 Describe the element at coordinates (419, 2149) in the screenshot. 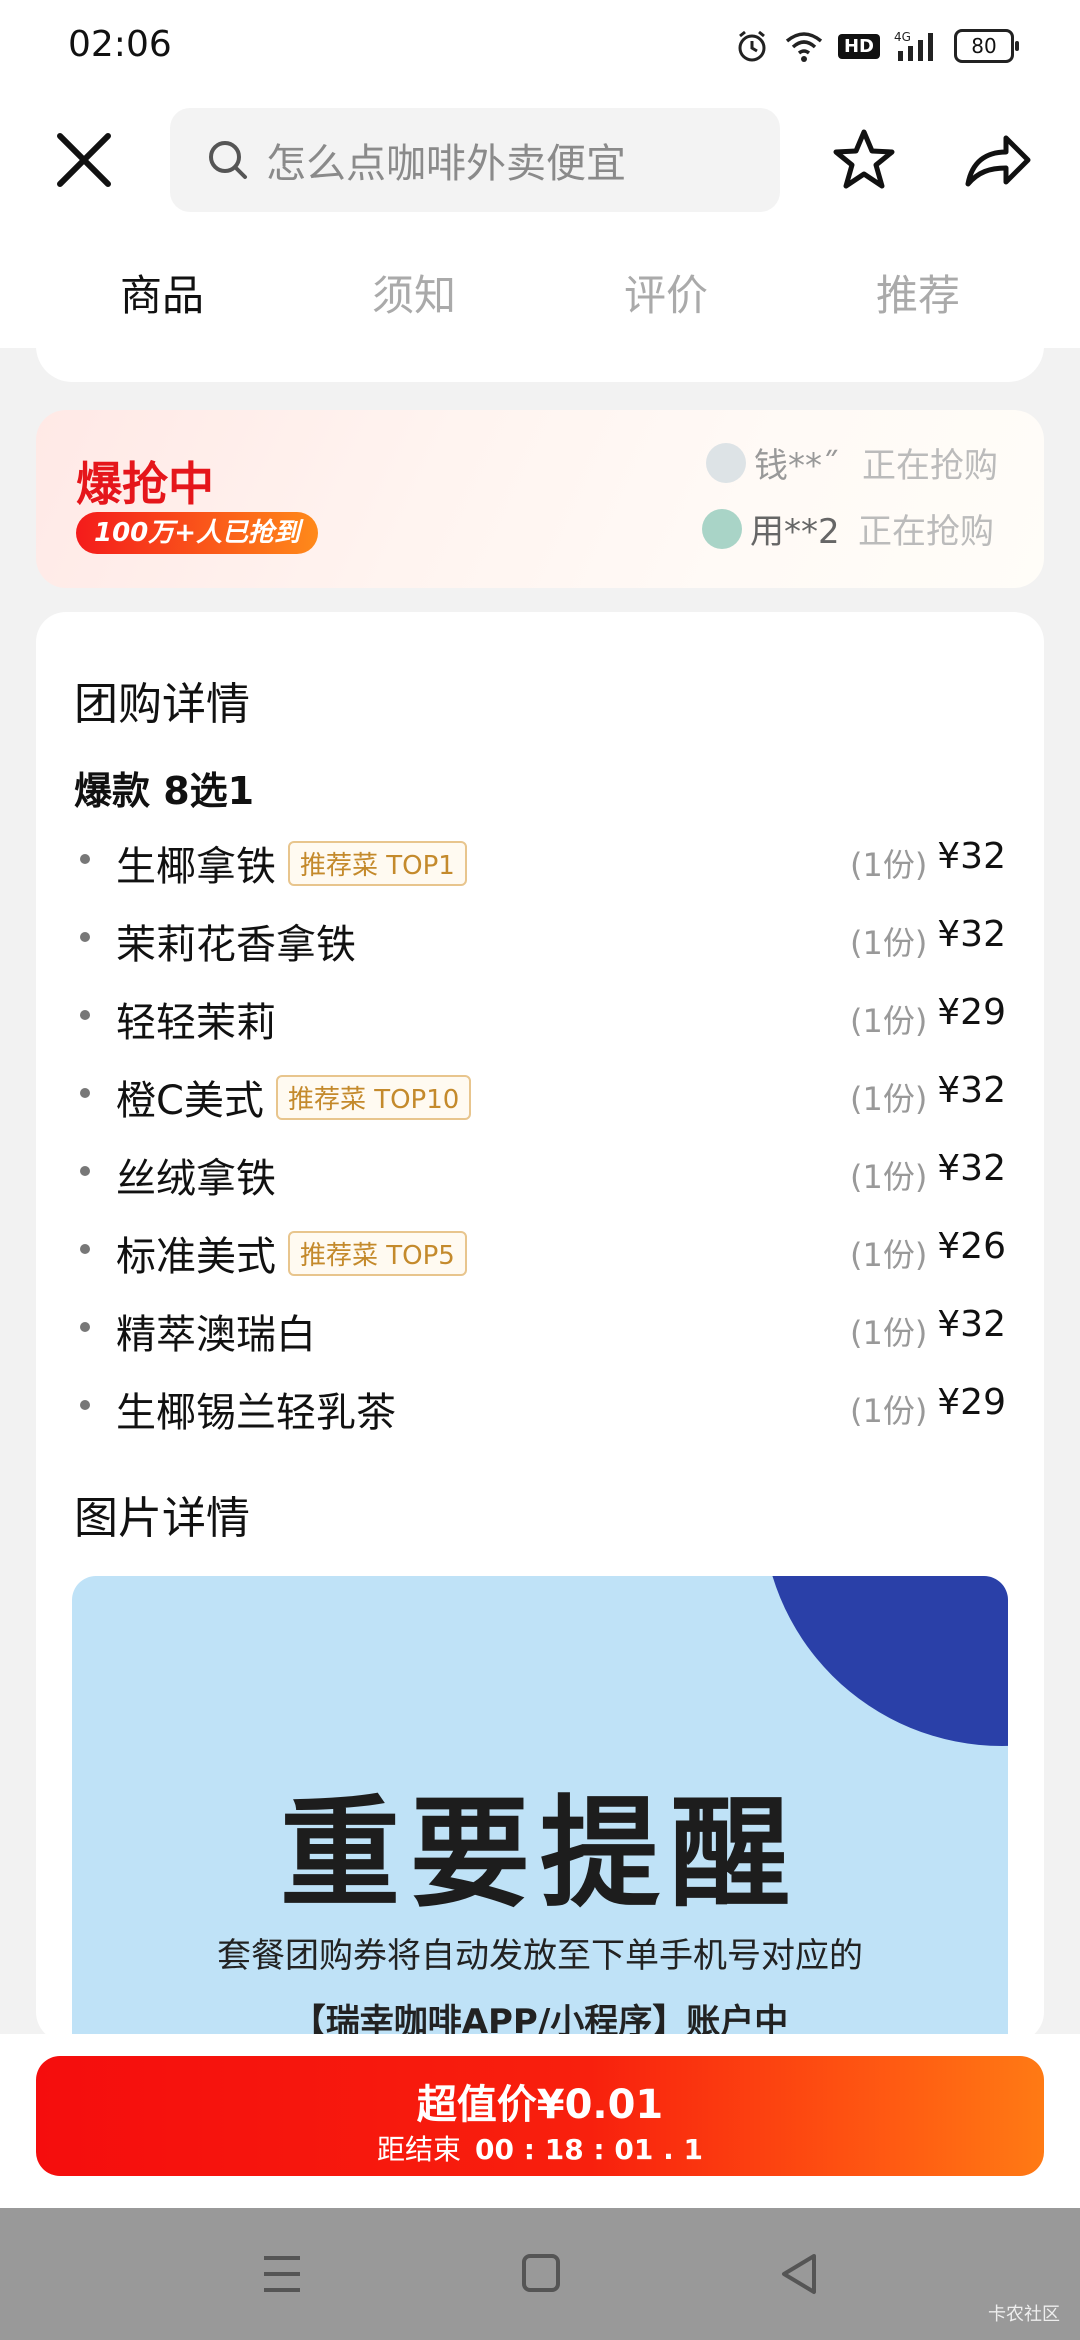

I see `countdown-label: 距结束` at that location.